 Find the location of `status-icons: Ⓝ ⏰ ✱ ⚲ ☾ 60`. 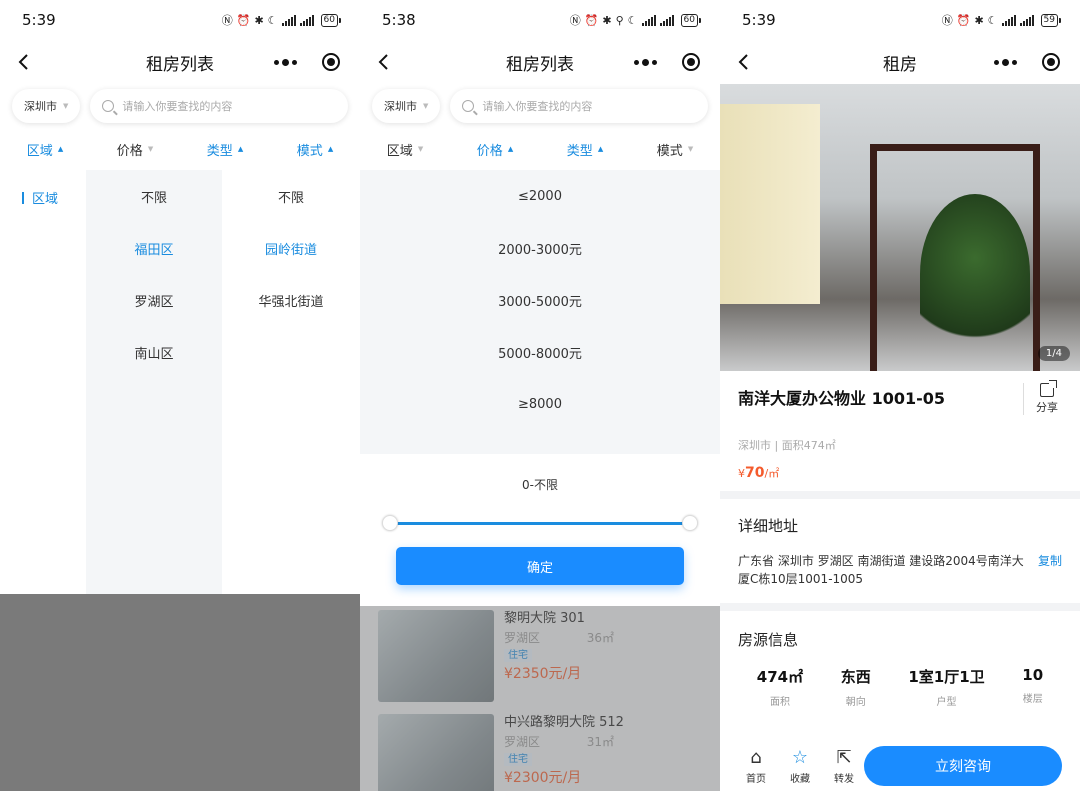

status-icons: Ⓝ ⏰ ✱ ⚲ ☾ 60 is located at coordinates (636, 20).